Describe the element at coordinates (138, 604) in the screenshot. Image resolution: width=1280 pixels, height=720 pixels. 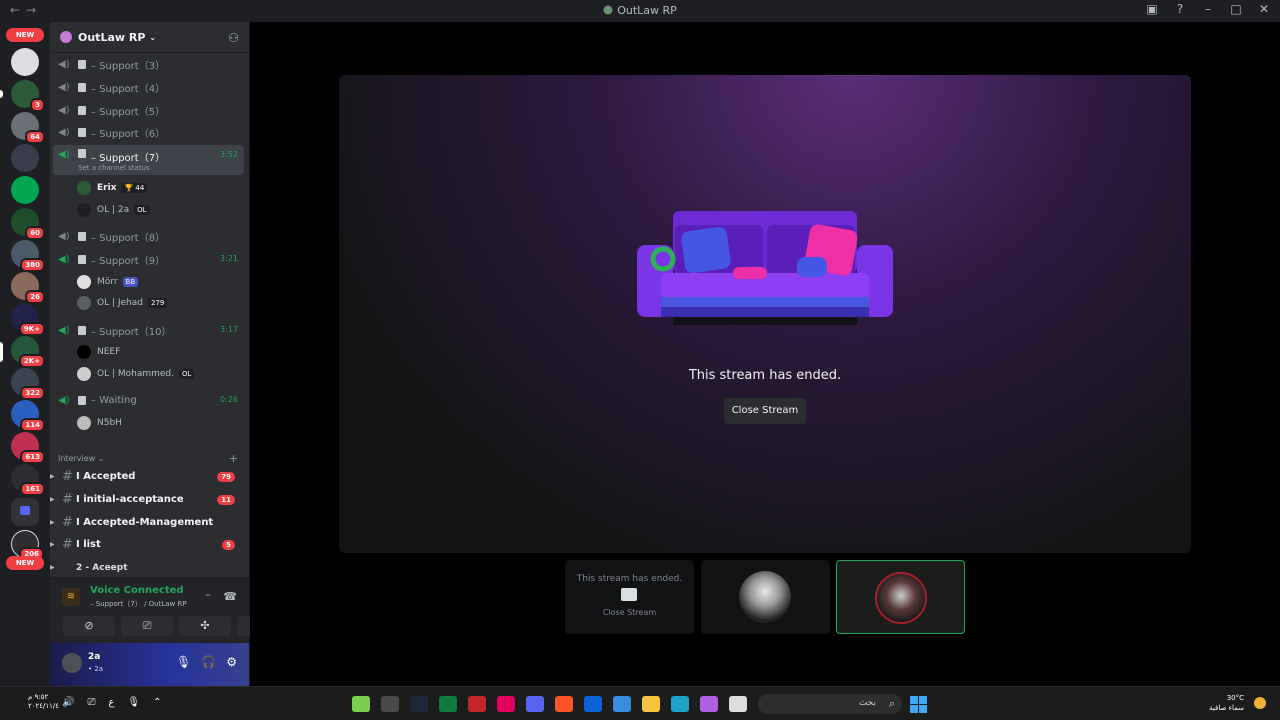
I see `voice-location: – Support（7） / OutLaw RP` at that location.